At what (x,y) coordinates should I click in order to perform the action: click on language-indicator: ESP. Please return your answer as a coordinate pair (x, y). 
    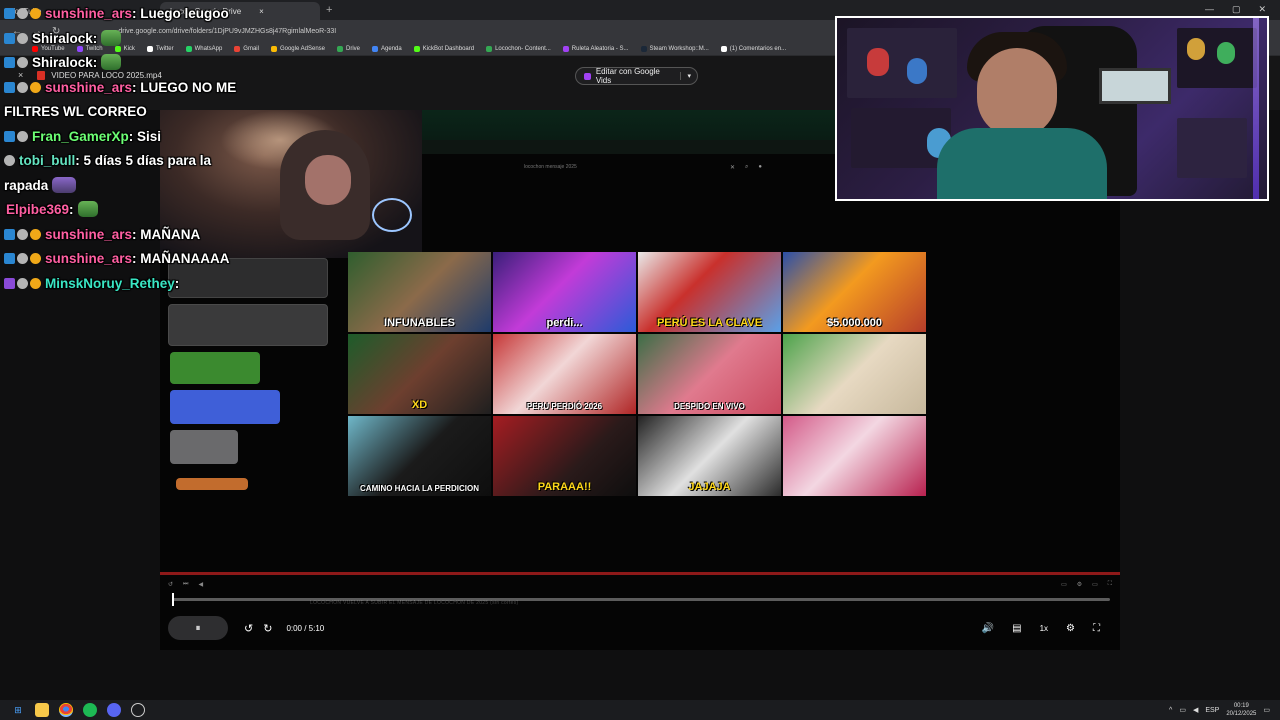
    Looking at the image, I should click on (1212, 710).